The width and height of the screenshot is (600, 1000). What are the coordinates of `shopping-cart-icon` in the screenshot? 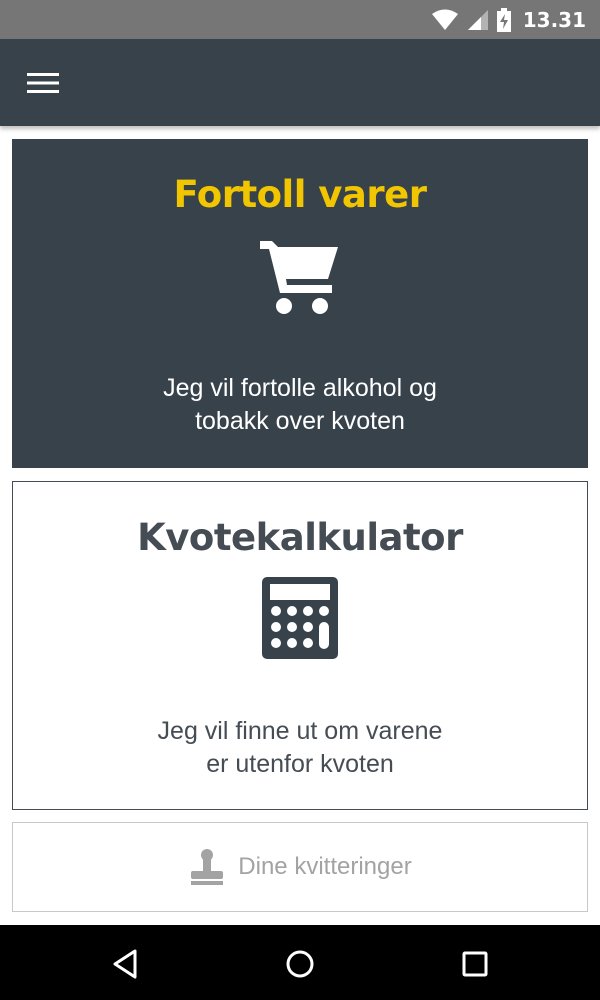 It's located at (299, 277).